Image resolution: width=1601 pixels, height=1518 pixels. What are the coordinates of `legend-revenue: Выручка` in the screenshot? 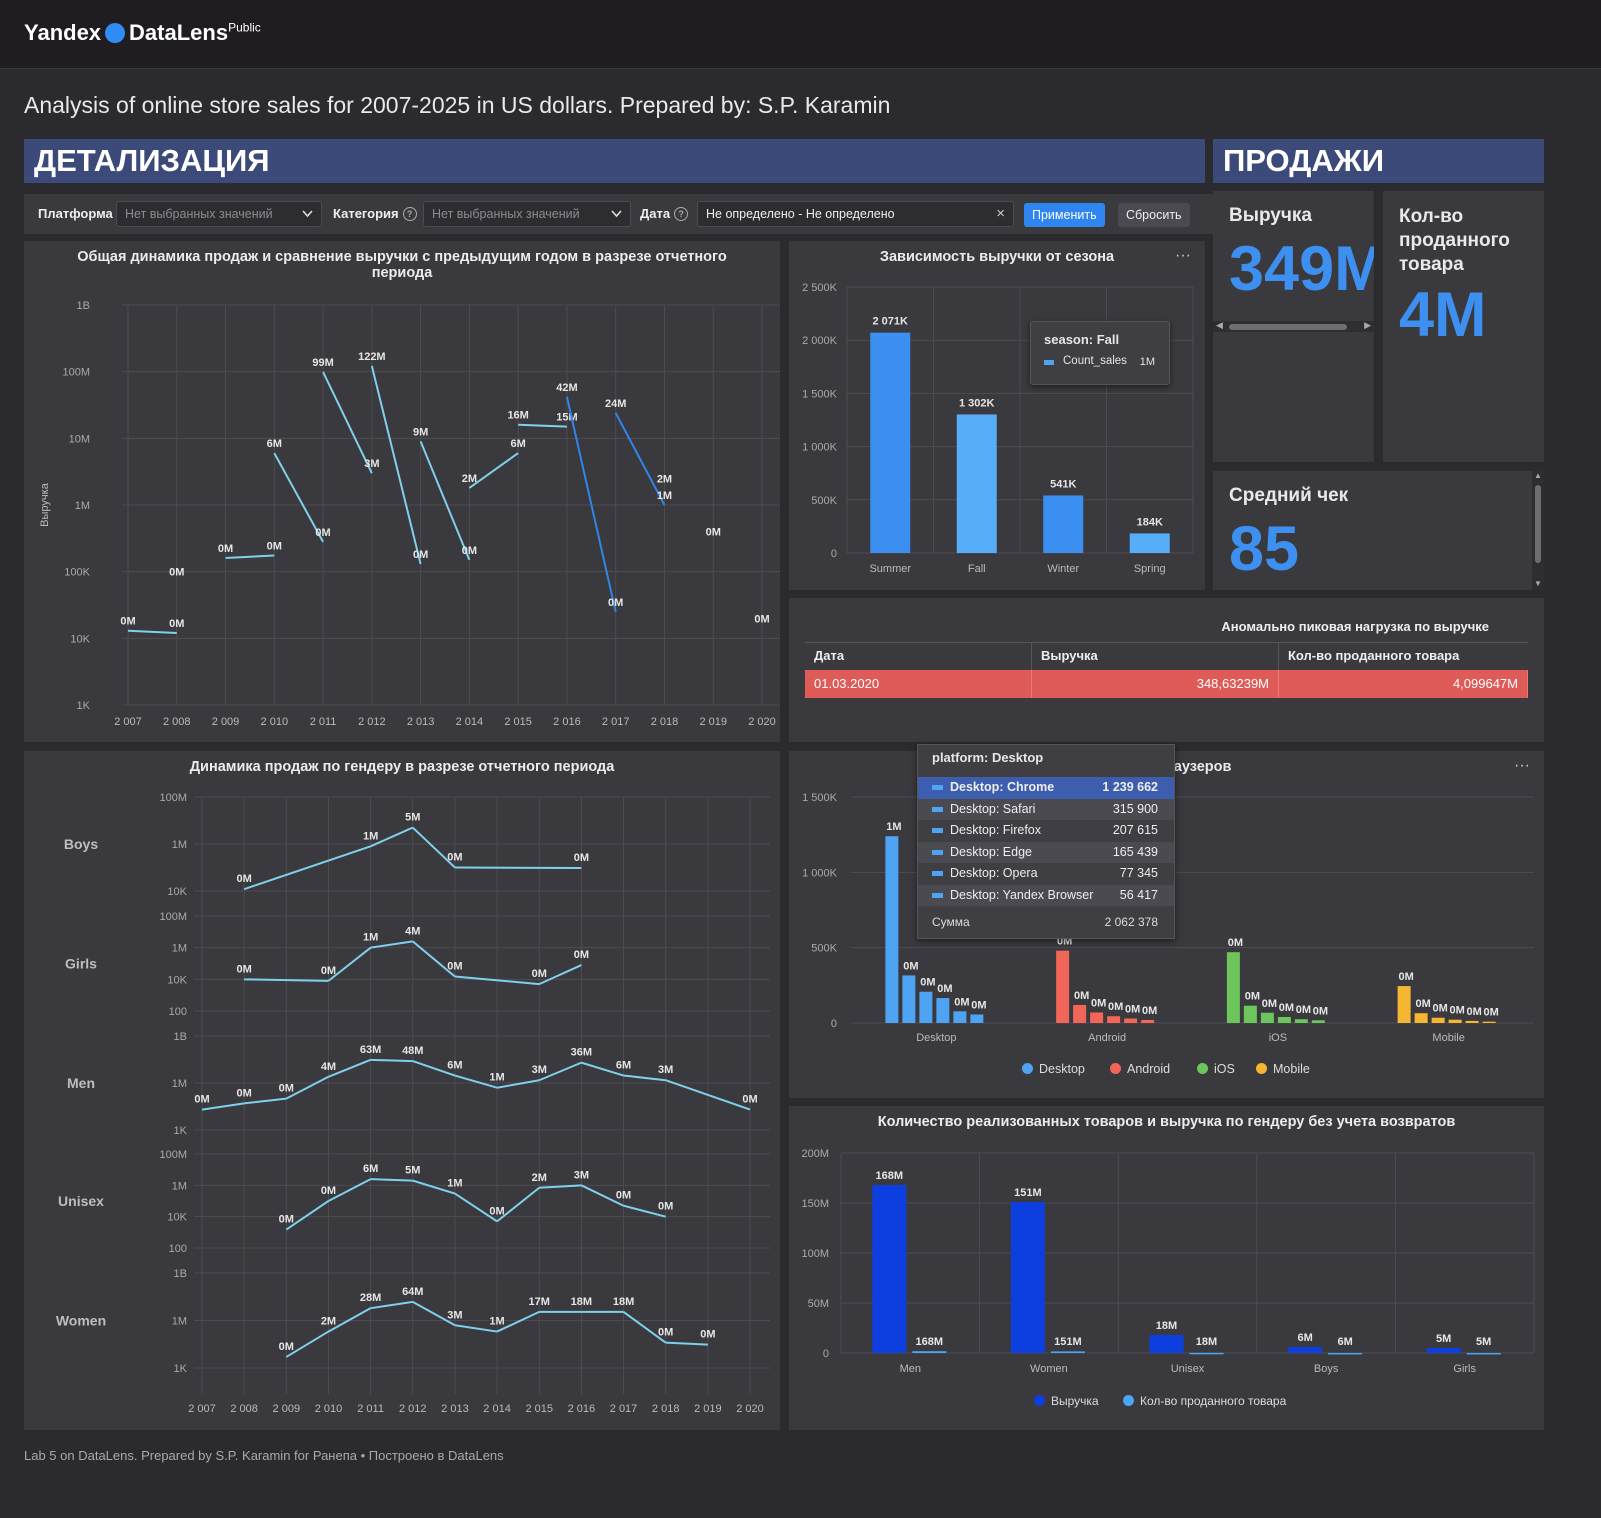 It's located at (1066, 1401).